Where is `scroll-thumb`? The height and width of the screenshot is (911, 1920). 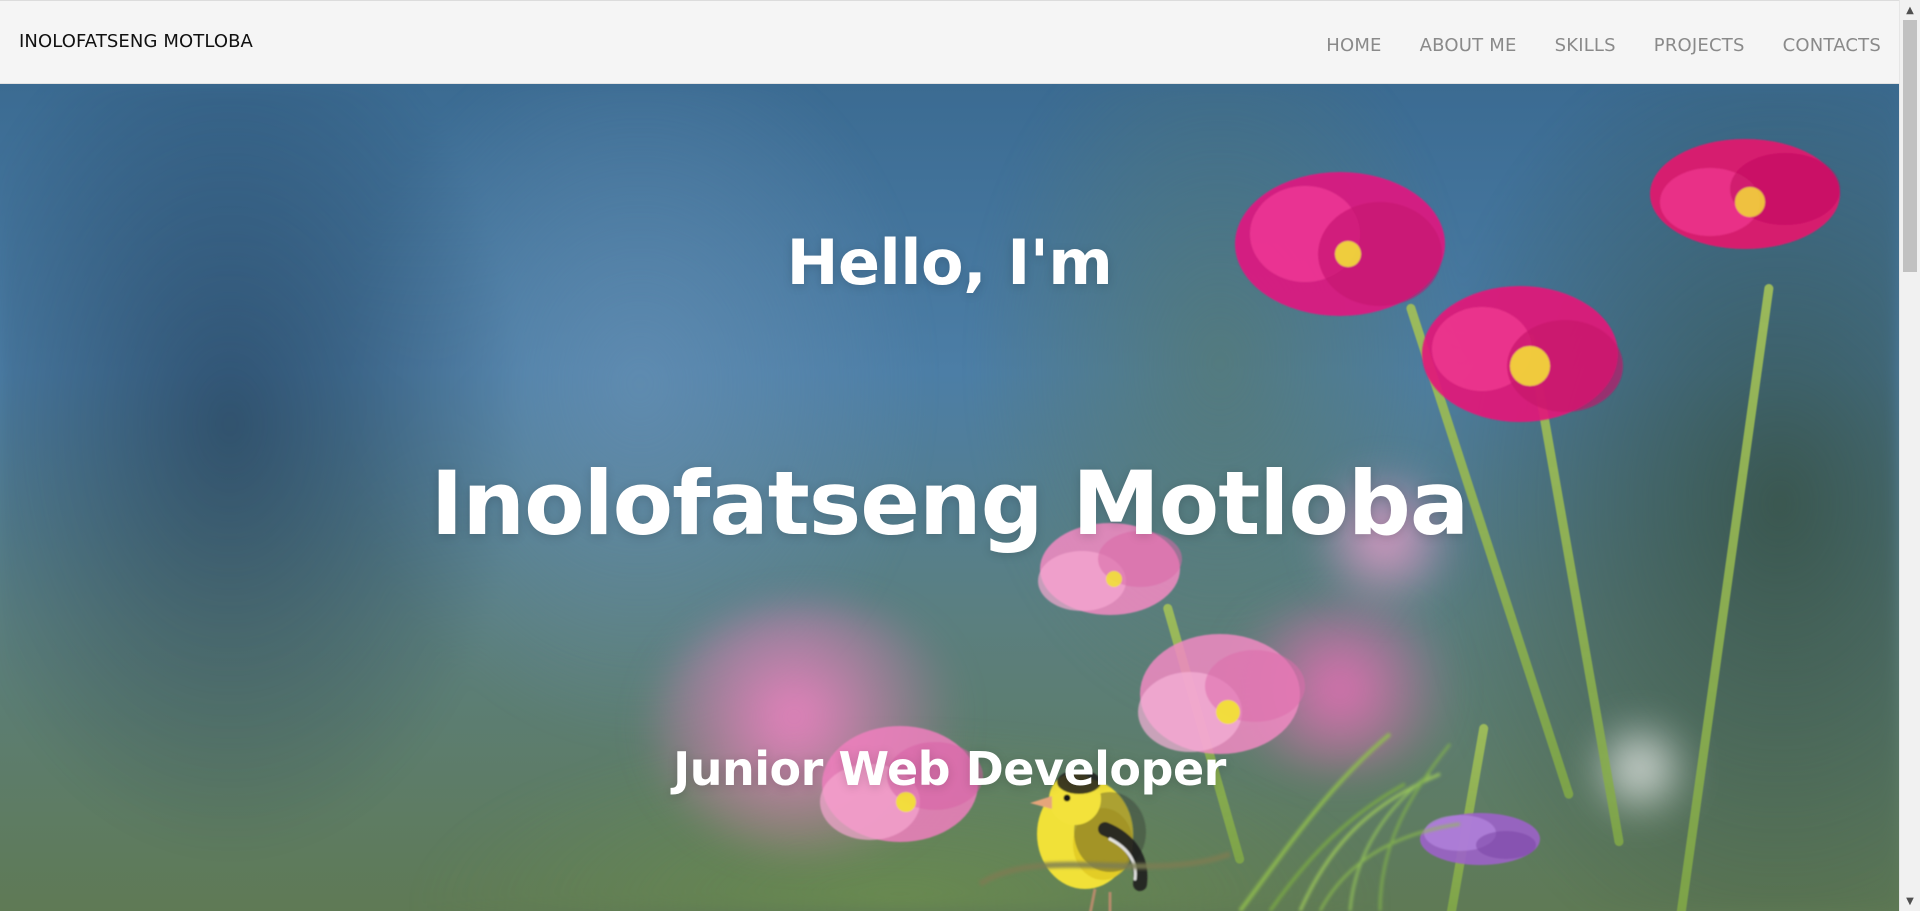 scroll-thumb is located at coordinates (1910, 146).